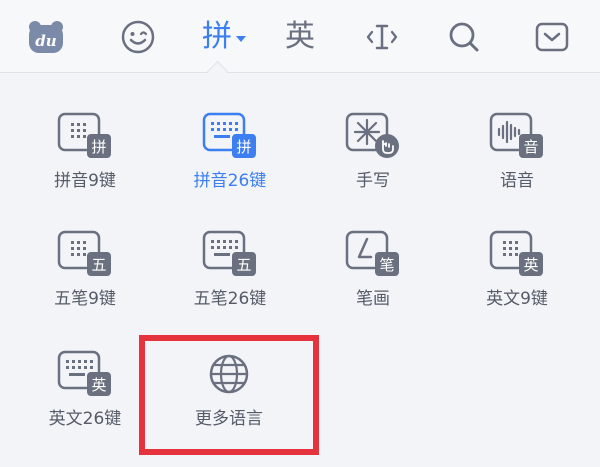 This screenshot has height=467, width=600. I want to click on layout-label: 拼音9键, so click(85, 181).